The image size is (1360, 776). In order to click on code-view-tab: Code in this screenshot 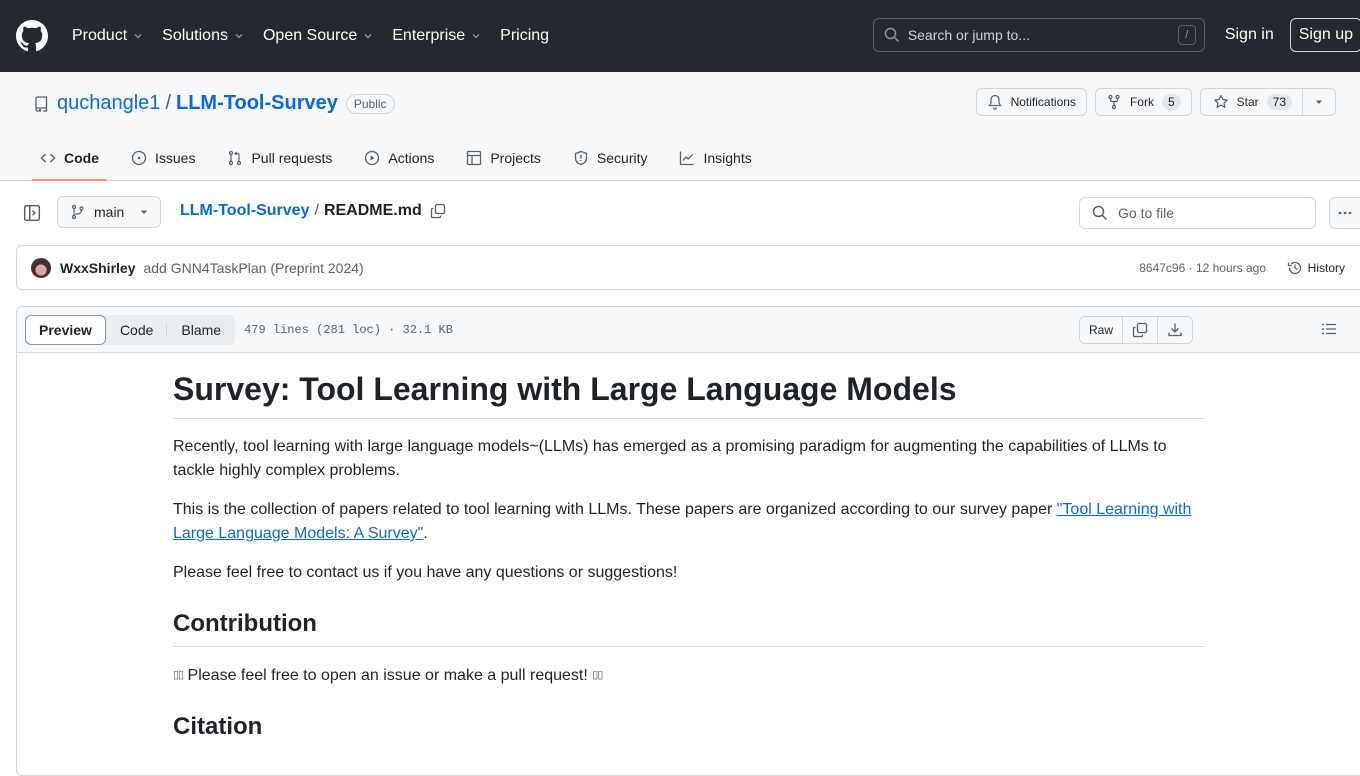, I will do `click(137, 330)`.